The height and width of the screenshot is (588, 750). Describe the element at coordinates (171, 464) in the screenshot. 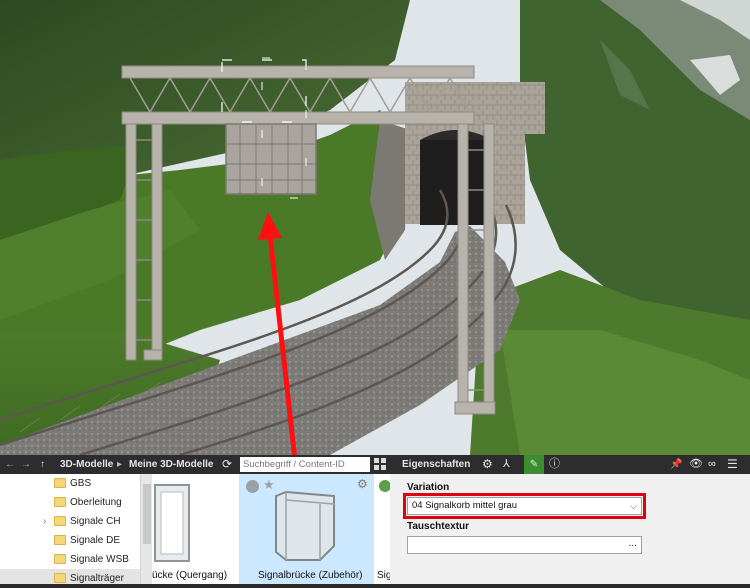

I see `breadcrumb-my-3d-models: Meine 3D-Modelle` at that location.